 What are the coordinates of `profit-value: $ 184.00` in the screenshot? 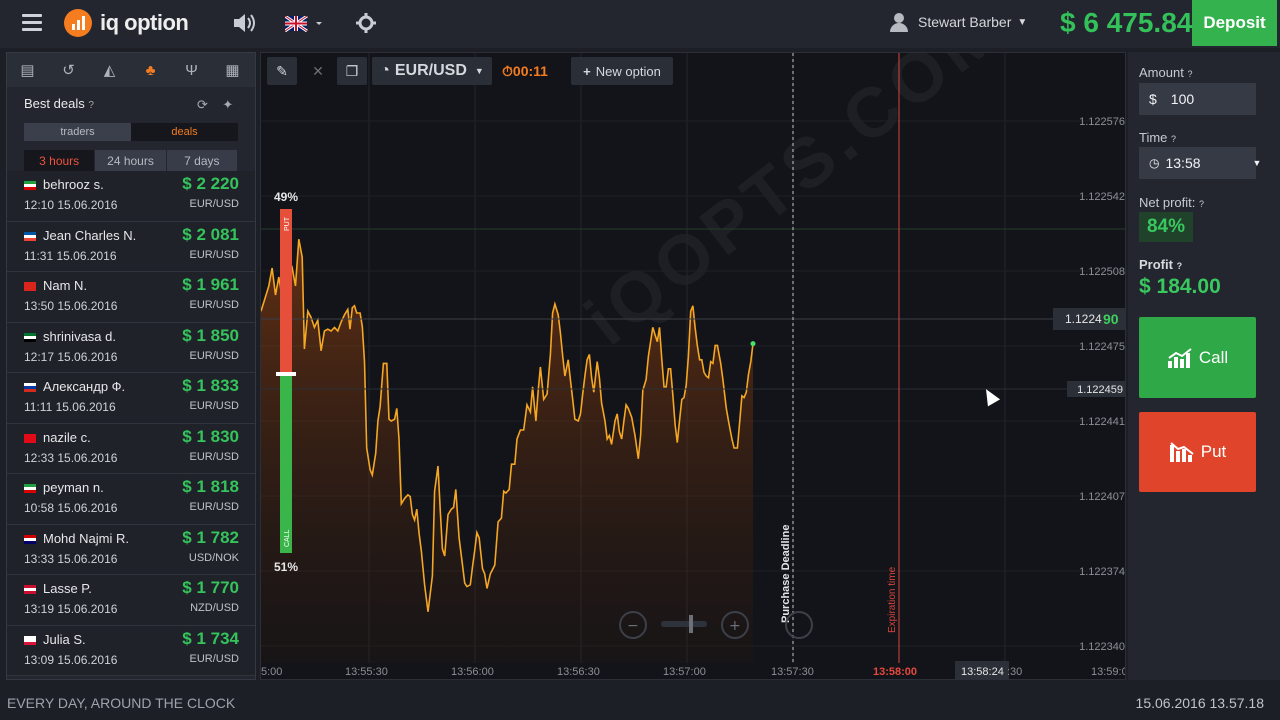 It's located at (1180, 286).